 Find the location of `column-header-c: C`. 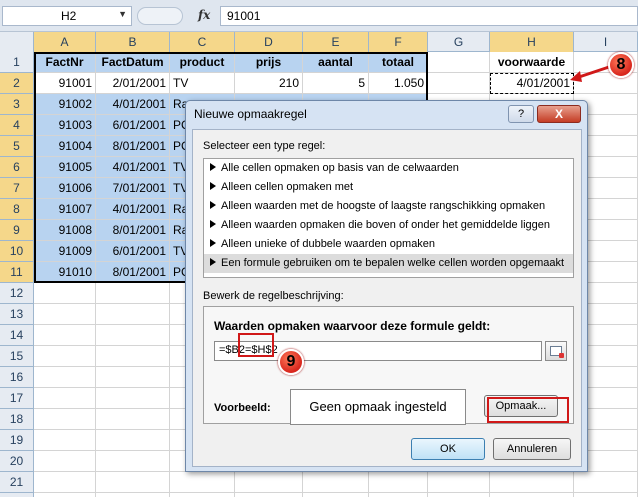

column-header-c: C is located at coordinates (202, 42).